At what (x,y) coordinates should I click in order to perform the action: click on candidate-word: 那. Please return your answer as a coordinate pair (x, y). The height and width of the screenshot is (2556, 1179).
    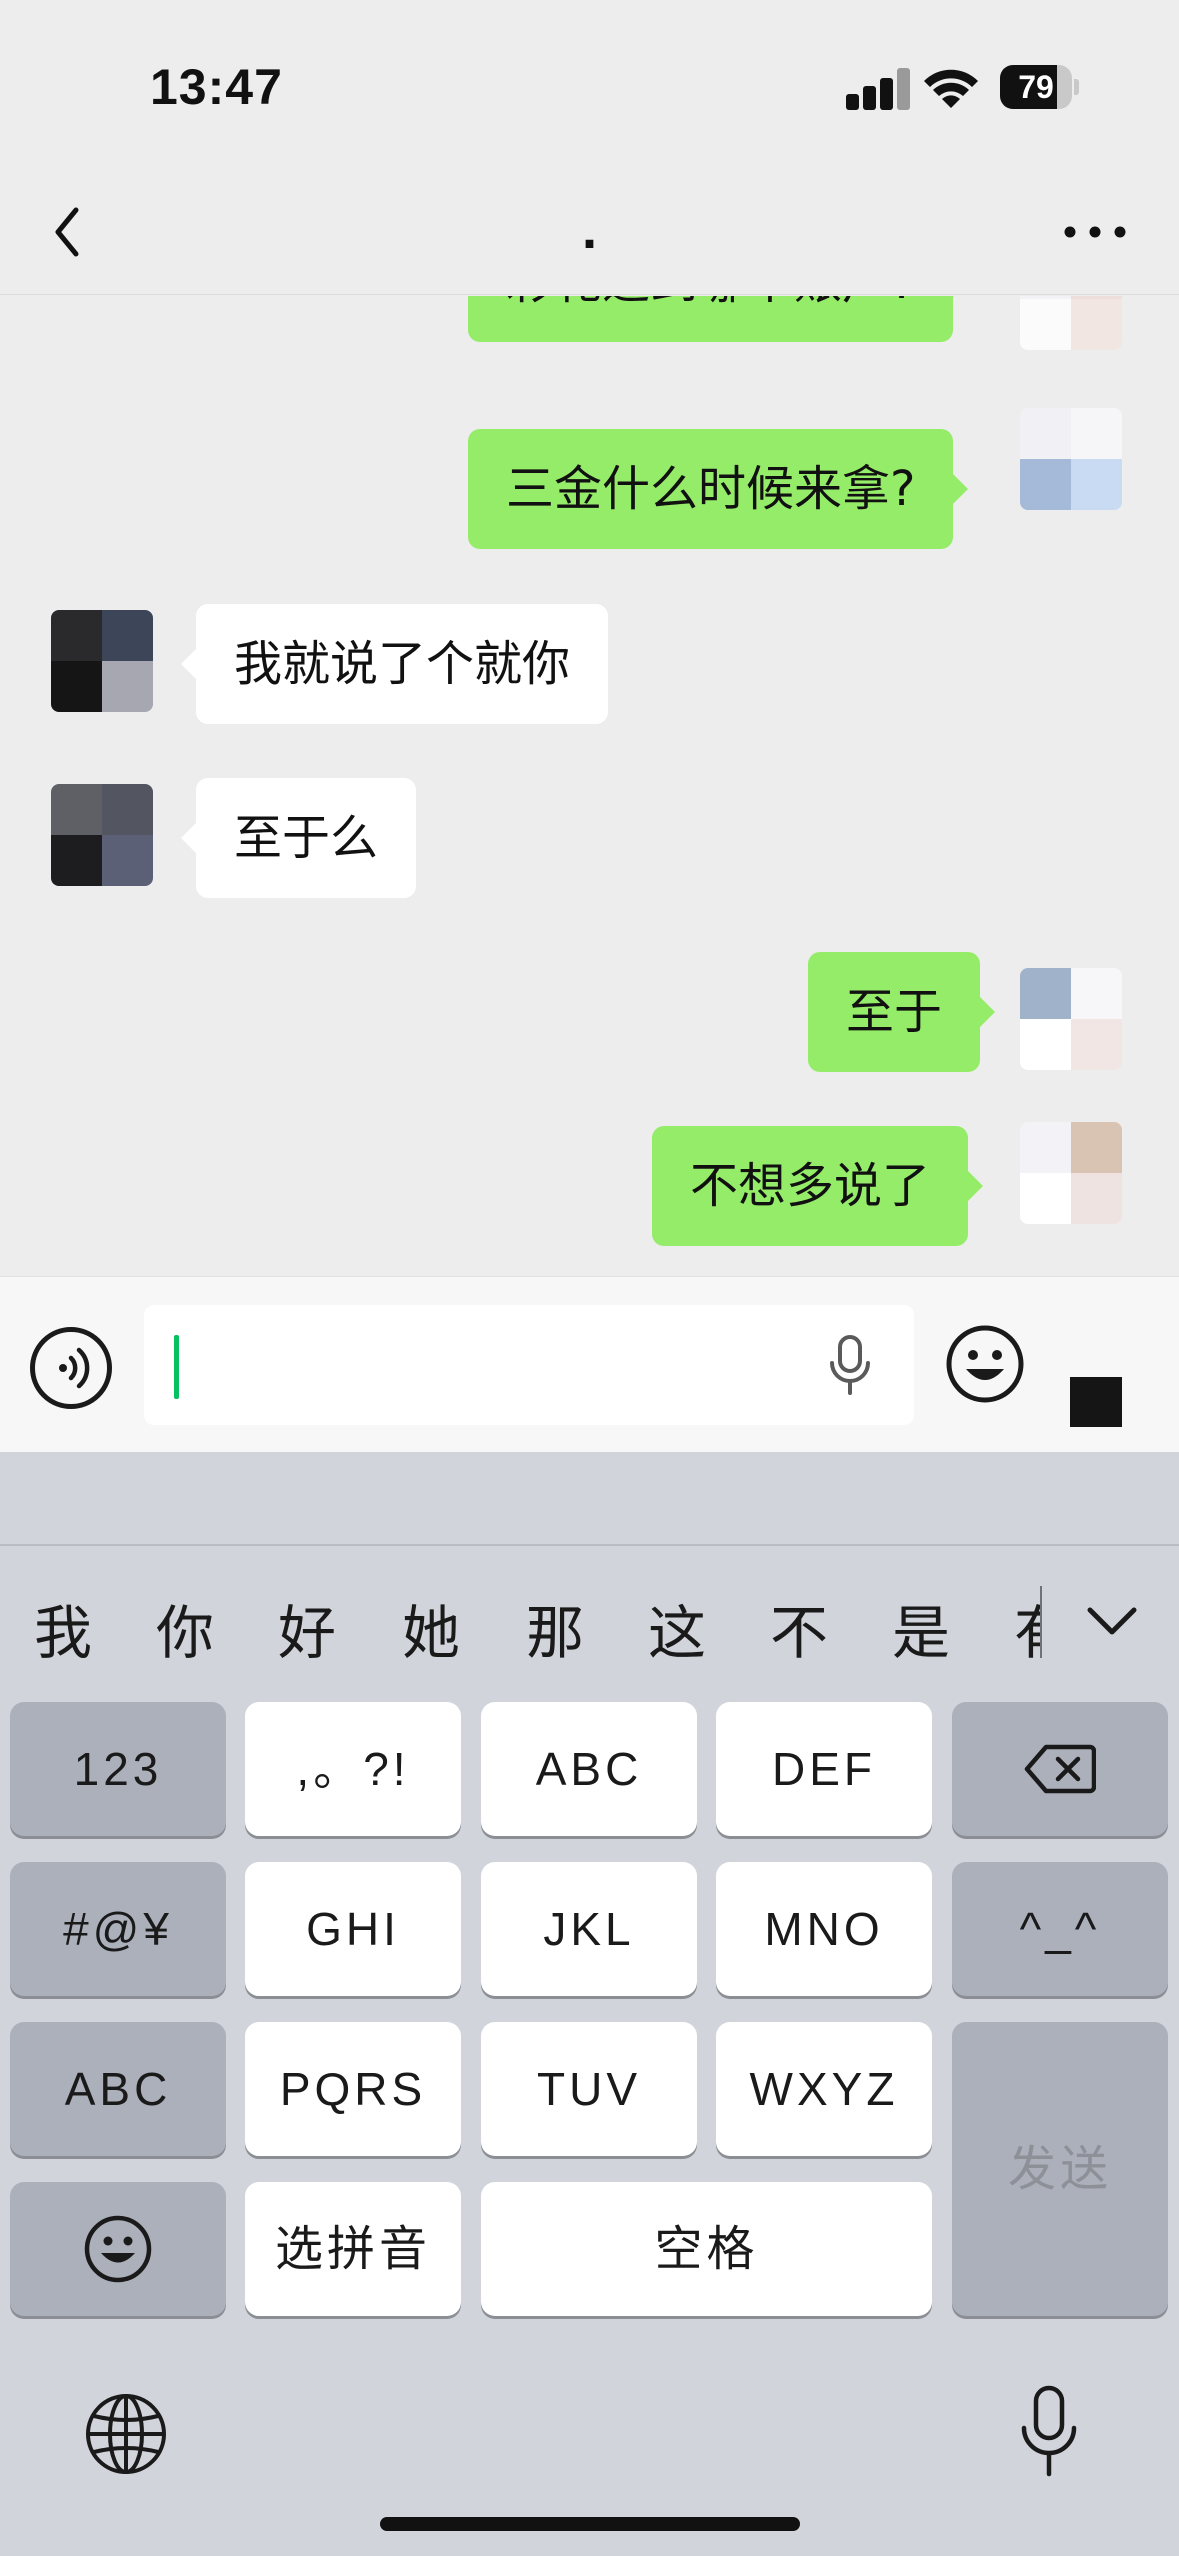
    Looking at the image, I should click on (555, 1628).